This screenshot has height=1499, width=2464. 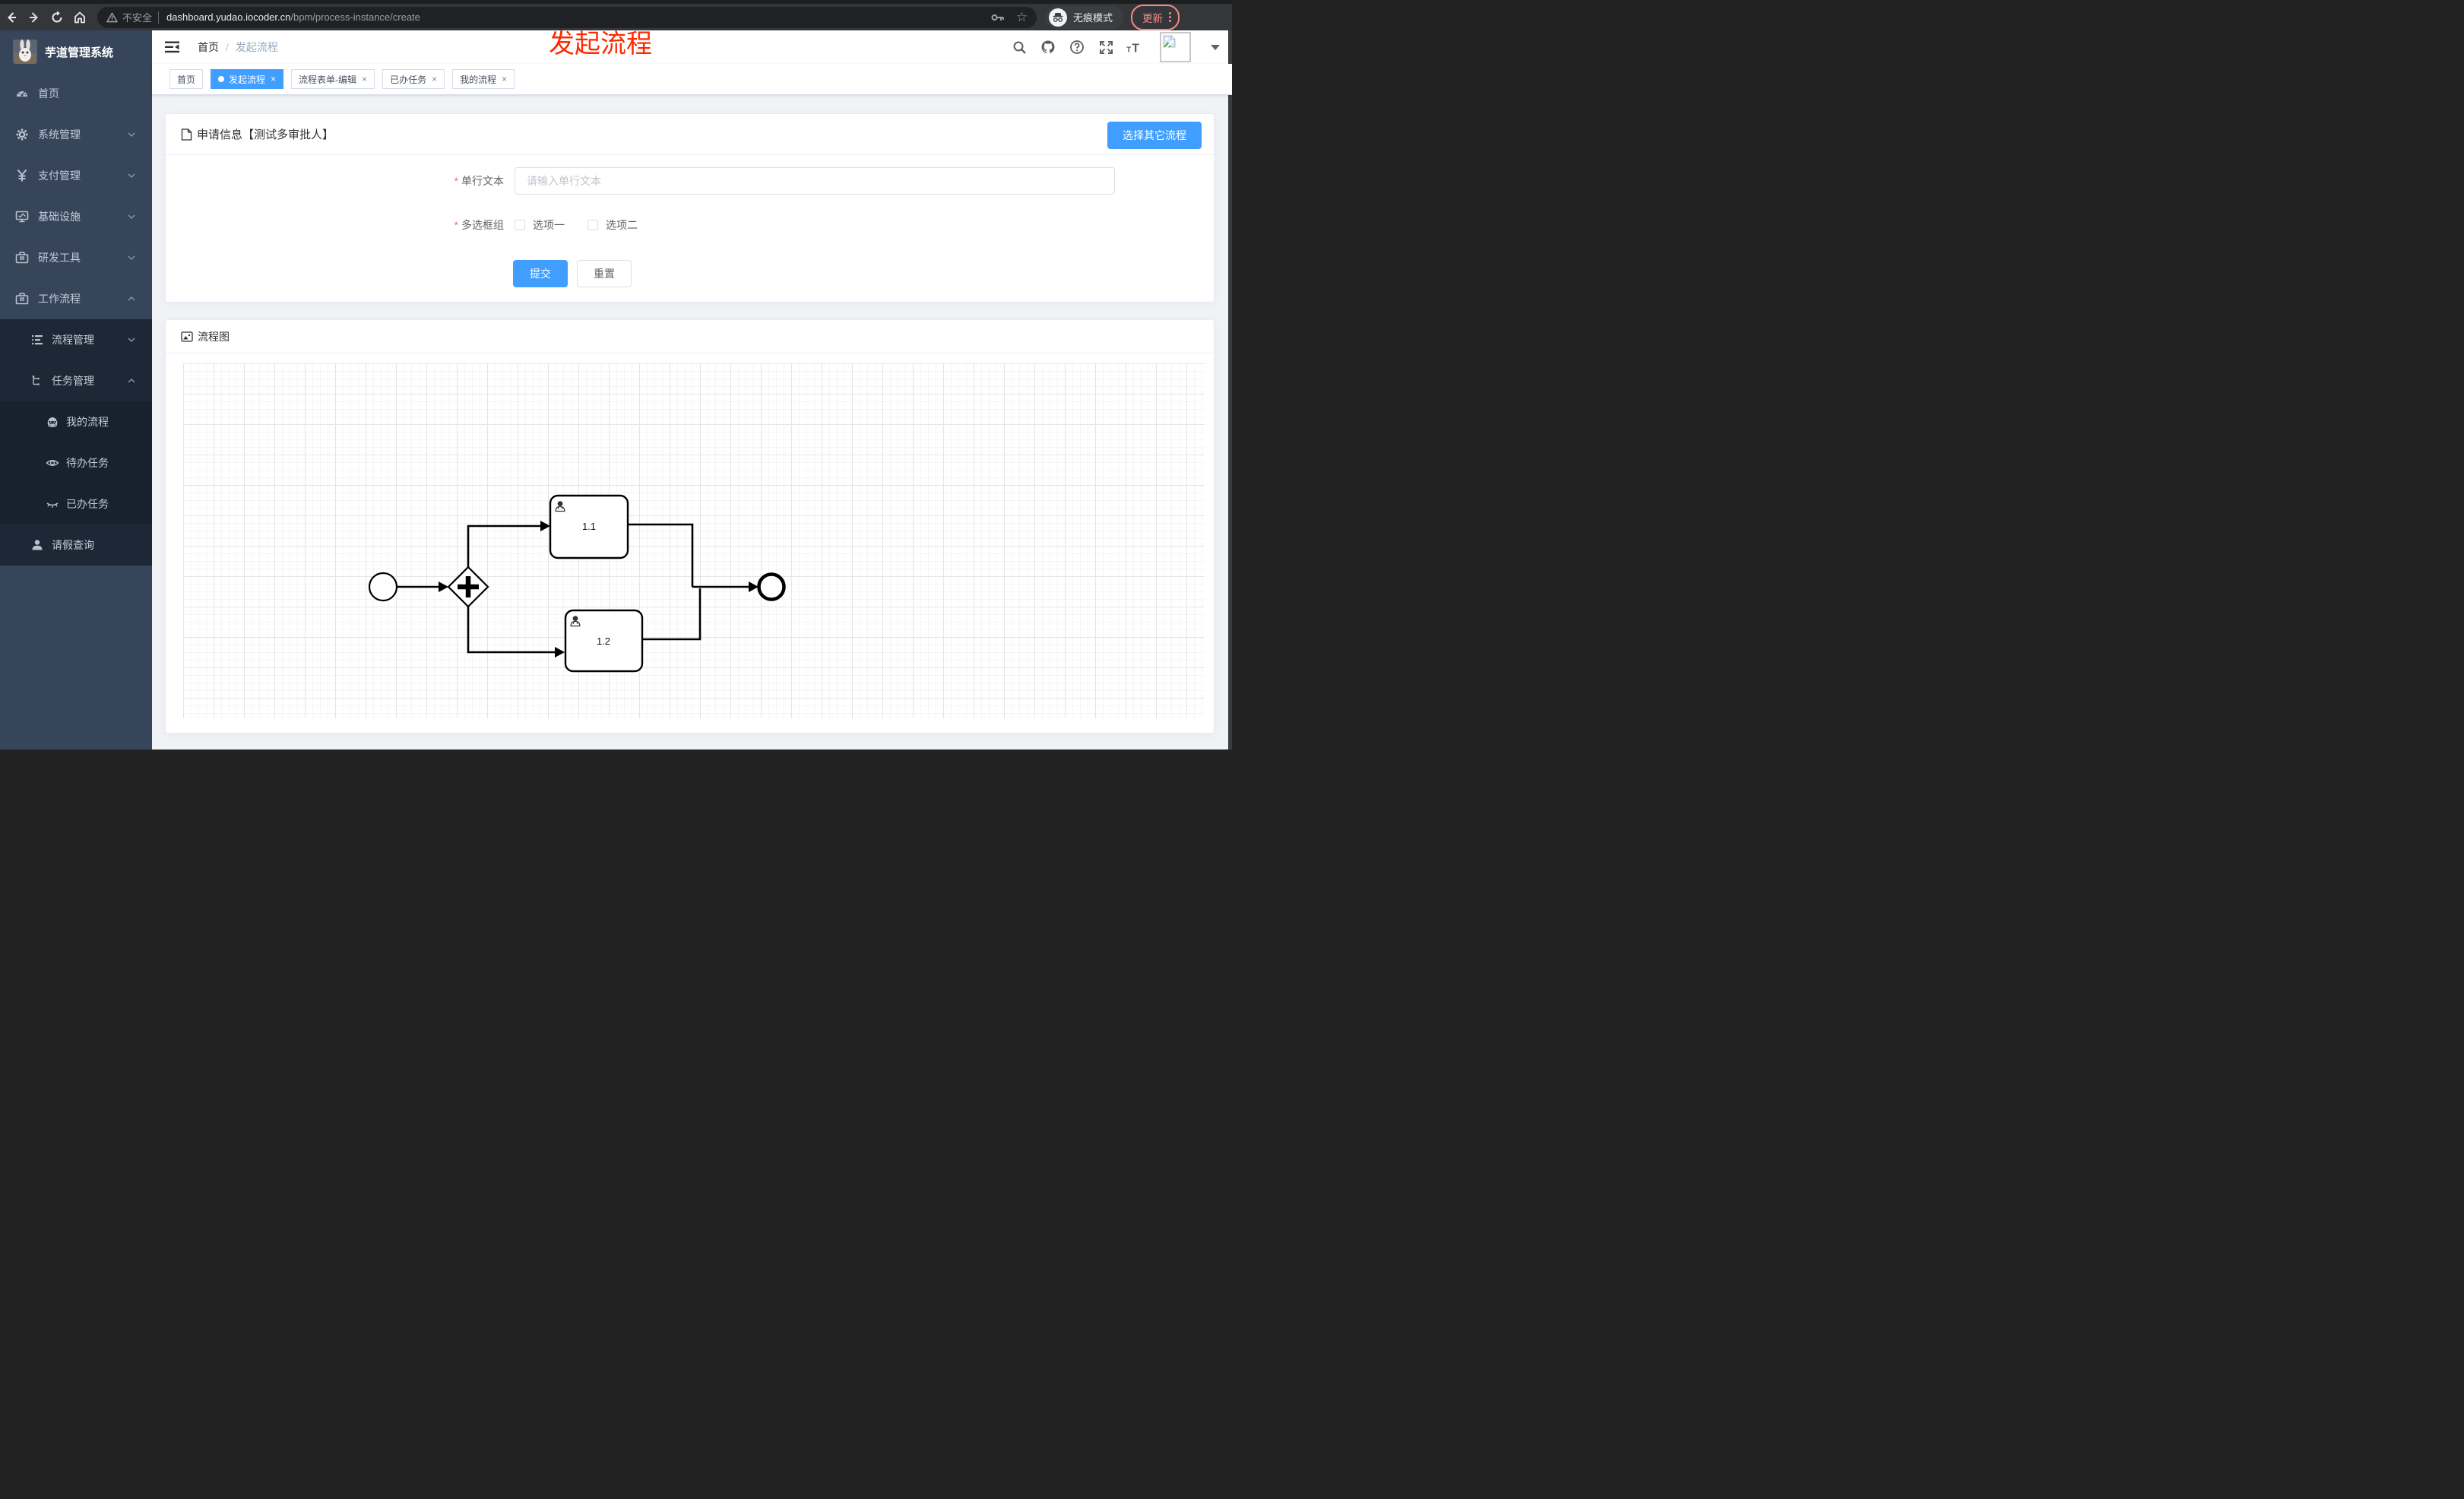 I want to click on tag-home: 首页, so click(x=186, y=79).